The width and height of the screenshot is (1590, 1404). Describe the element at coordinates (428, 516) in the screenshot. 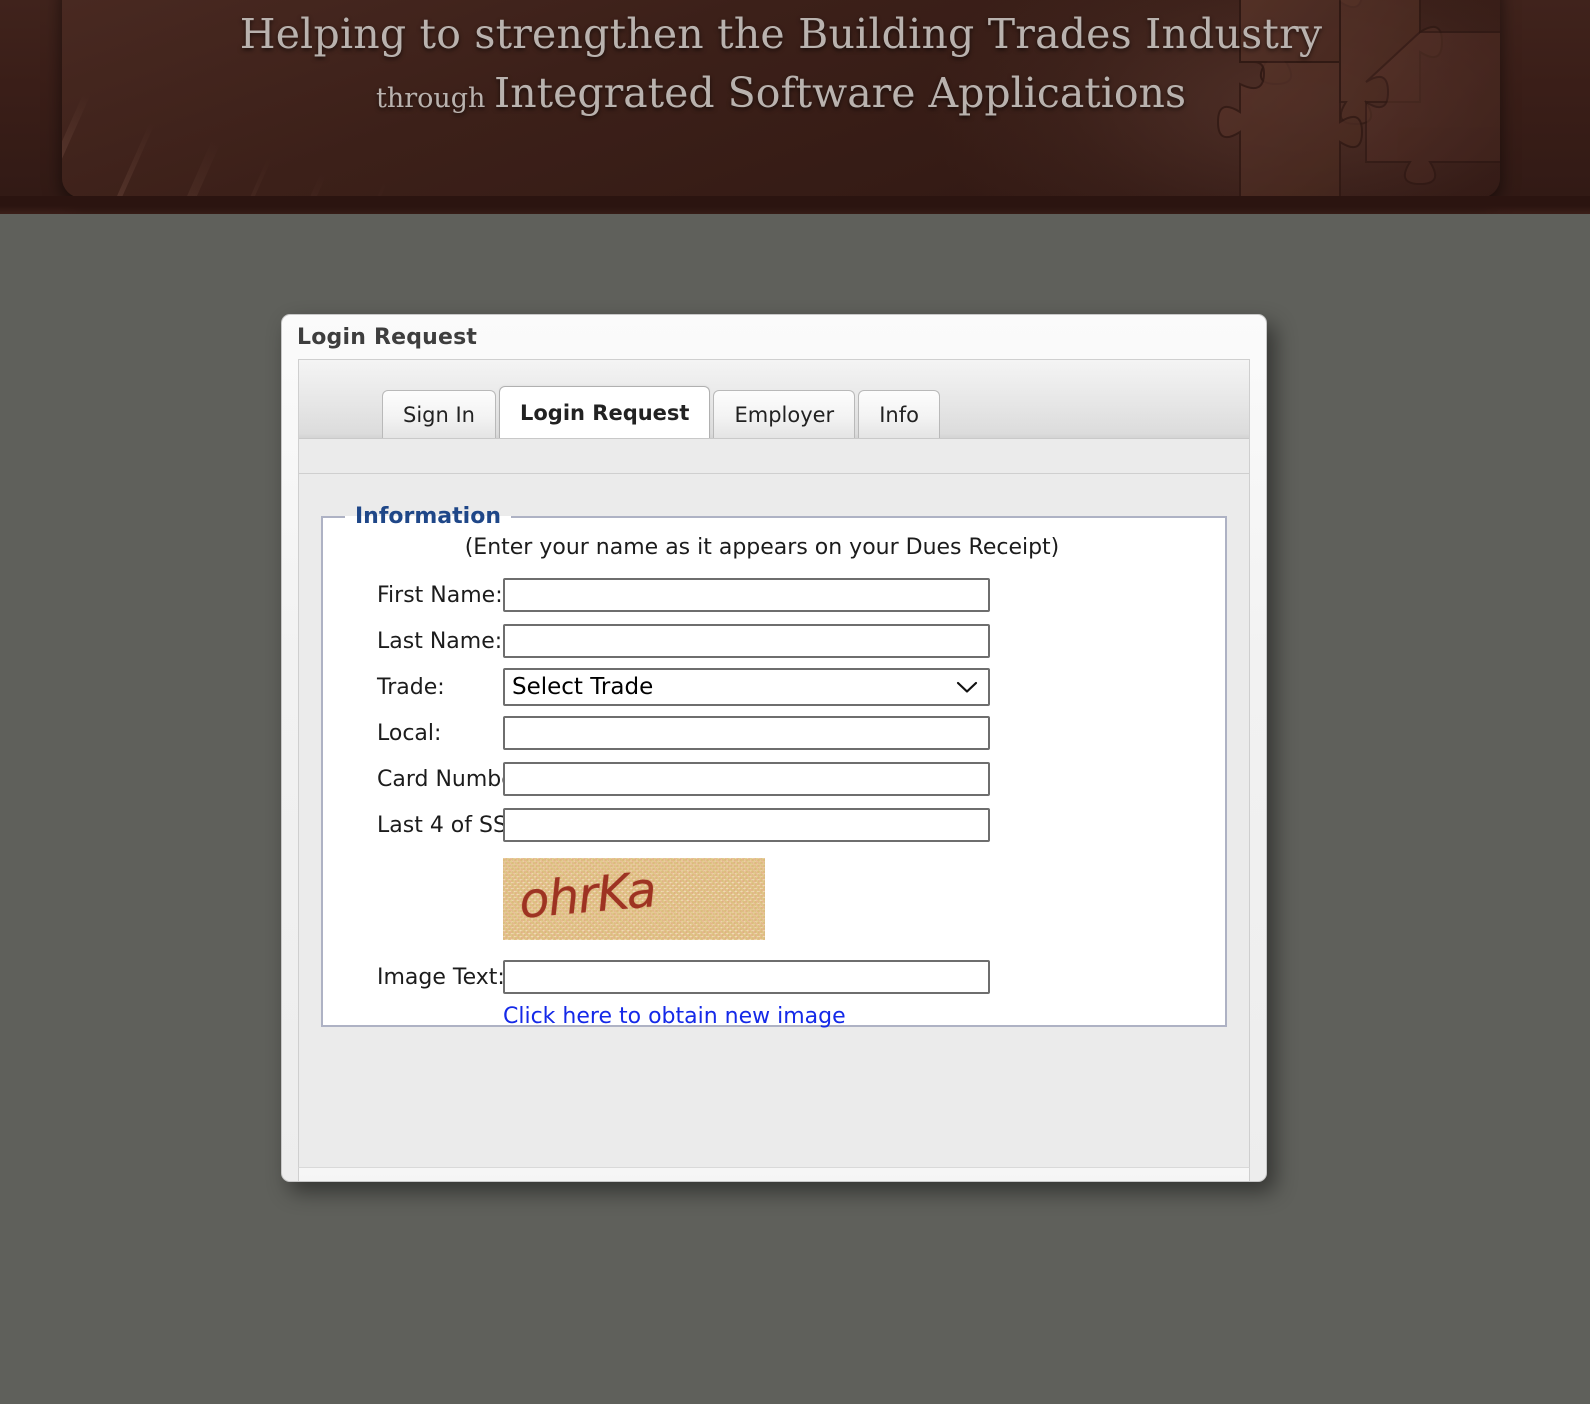

I see `information-legend: Information` at that location.